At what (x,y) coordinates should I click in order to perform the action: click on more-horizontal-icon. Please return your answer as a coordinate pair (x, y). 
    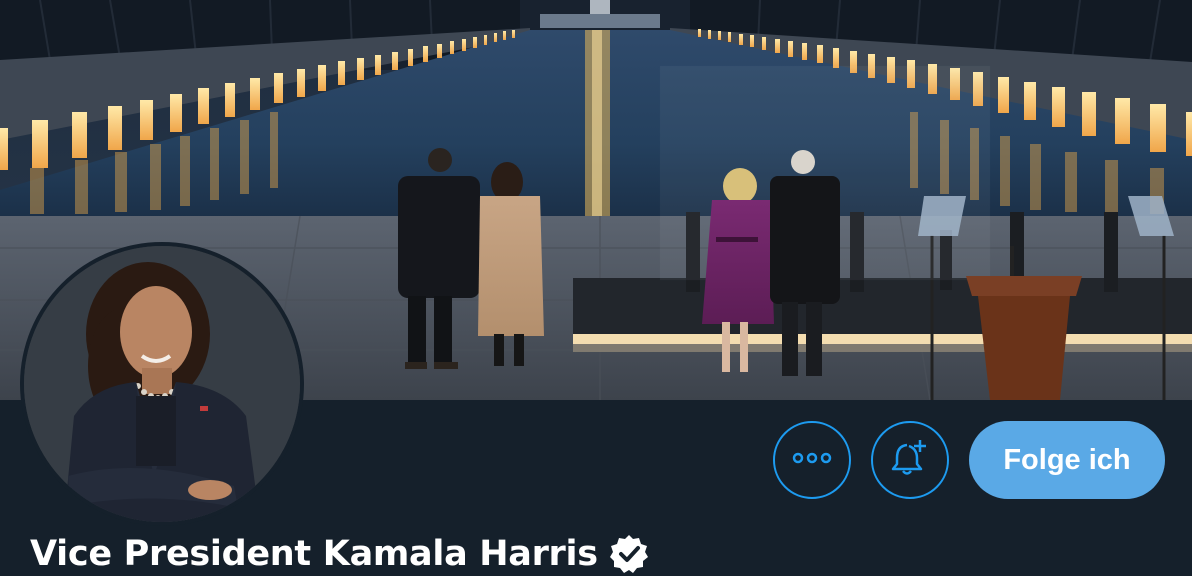
    Looking at the image, I should click on (812, 460).